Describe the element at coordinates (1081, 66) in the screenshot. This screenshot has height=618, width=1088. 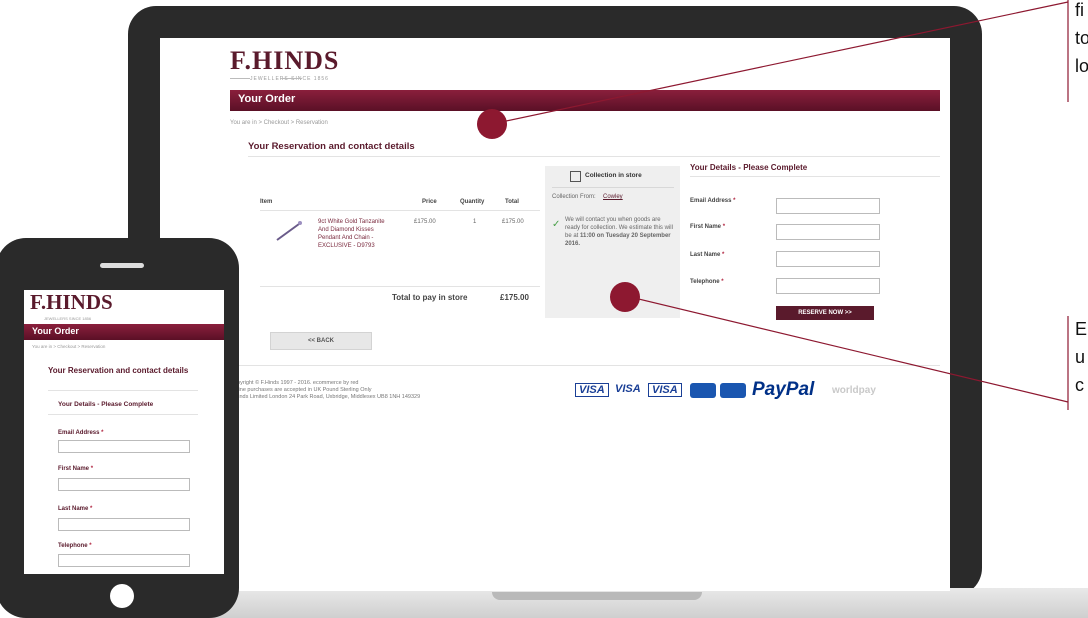
I see `callout-line: lo` at that location.